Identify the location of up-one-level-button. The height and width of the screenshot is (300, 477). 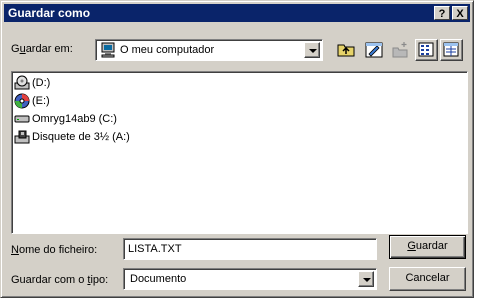
(346, 50).